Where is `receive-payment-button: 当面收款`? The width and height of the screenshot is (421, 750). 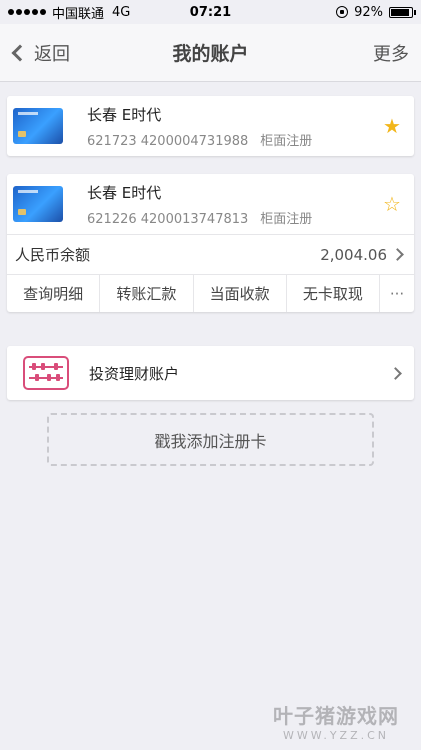 receive-payment-button: 当面收款 is located at coordinates (240, 293).